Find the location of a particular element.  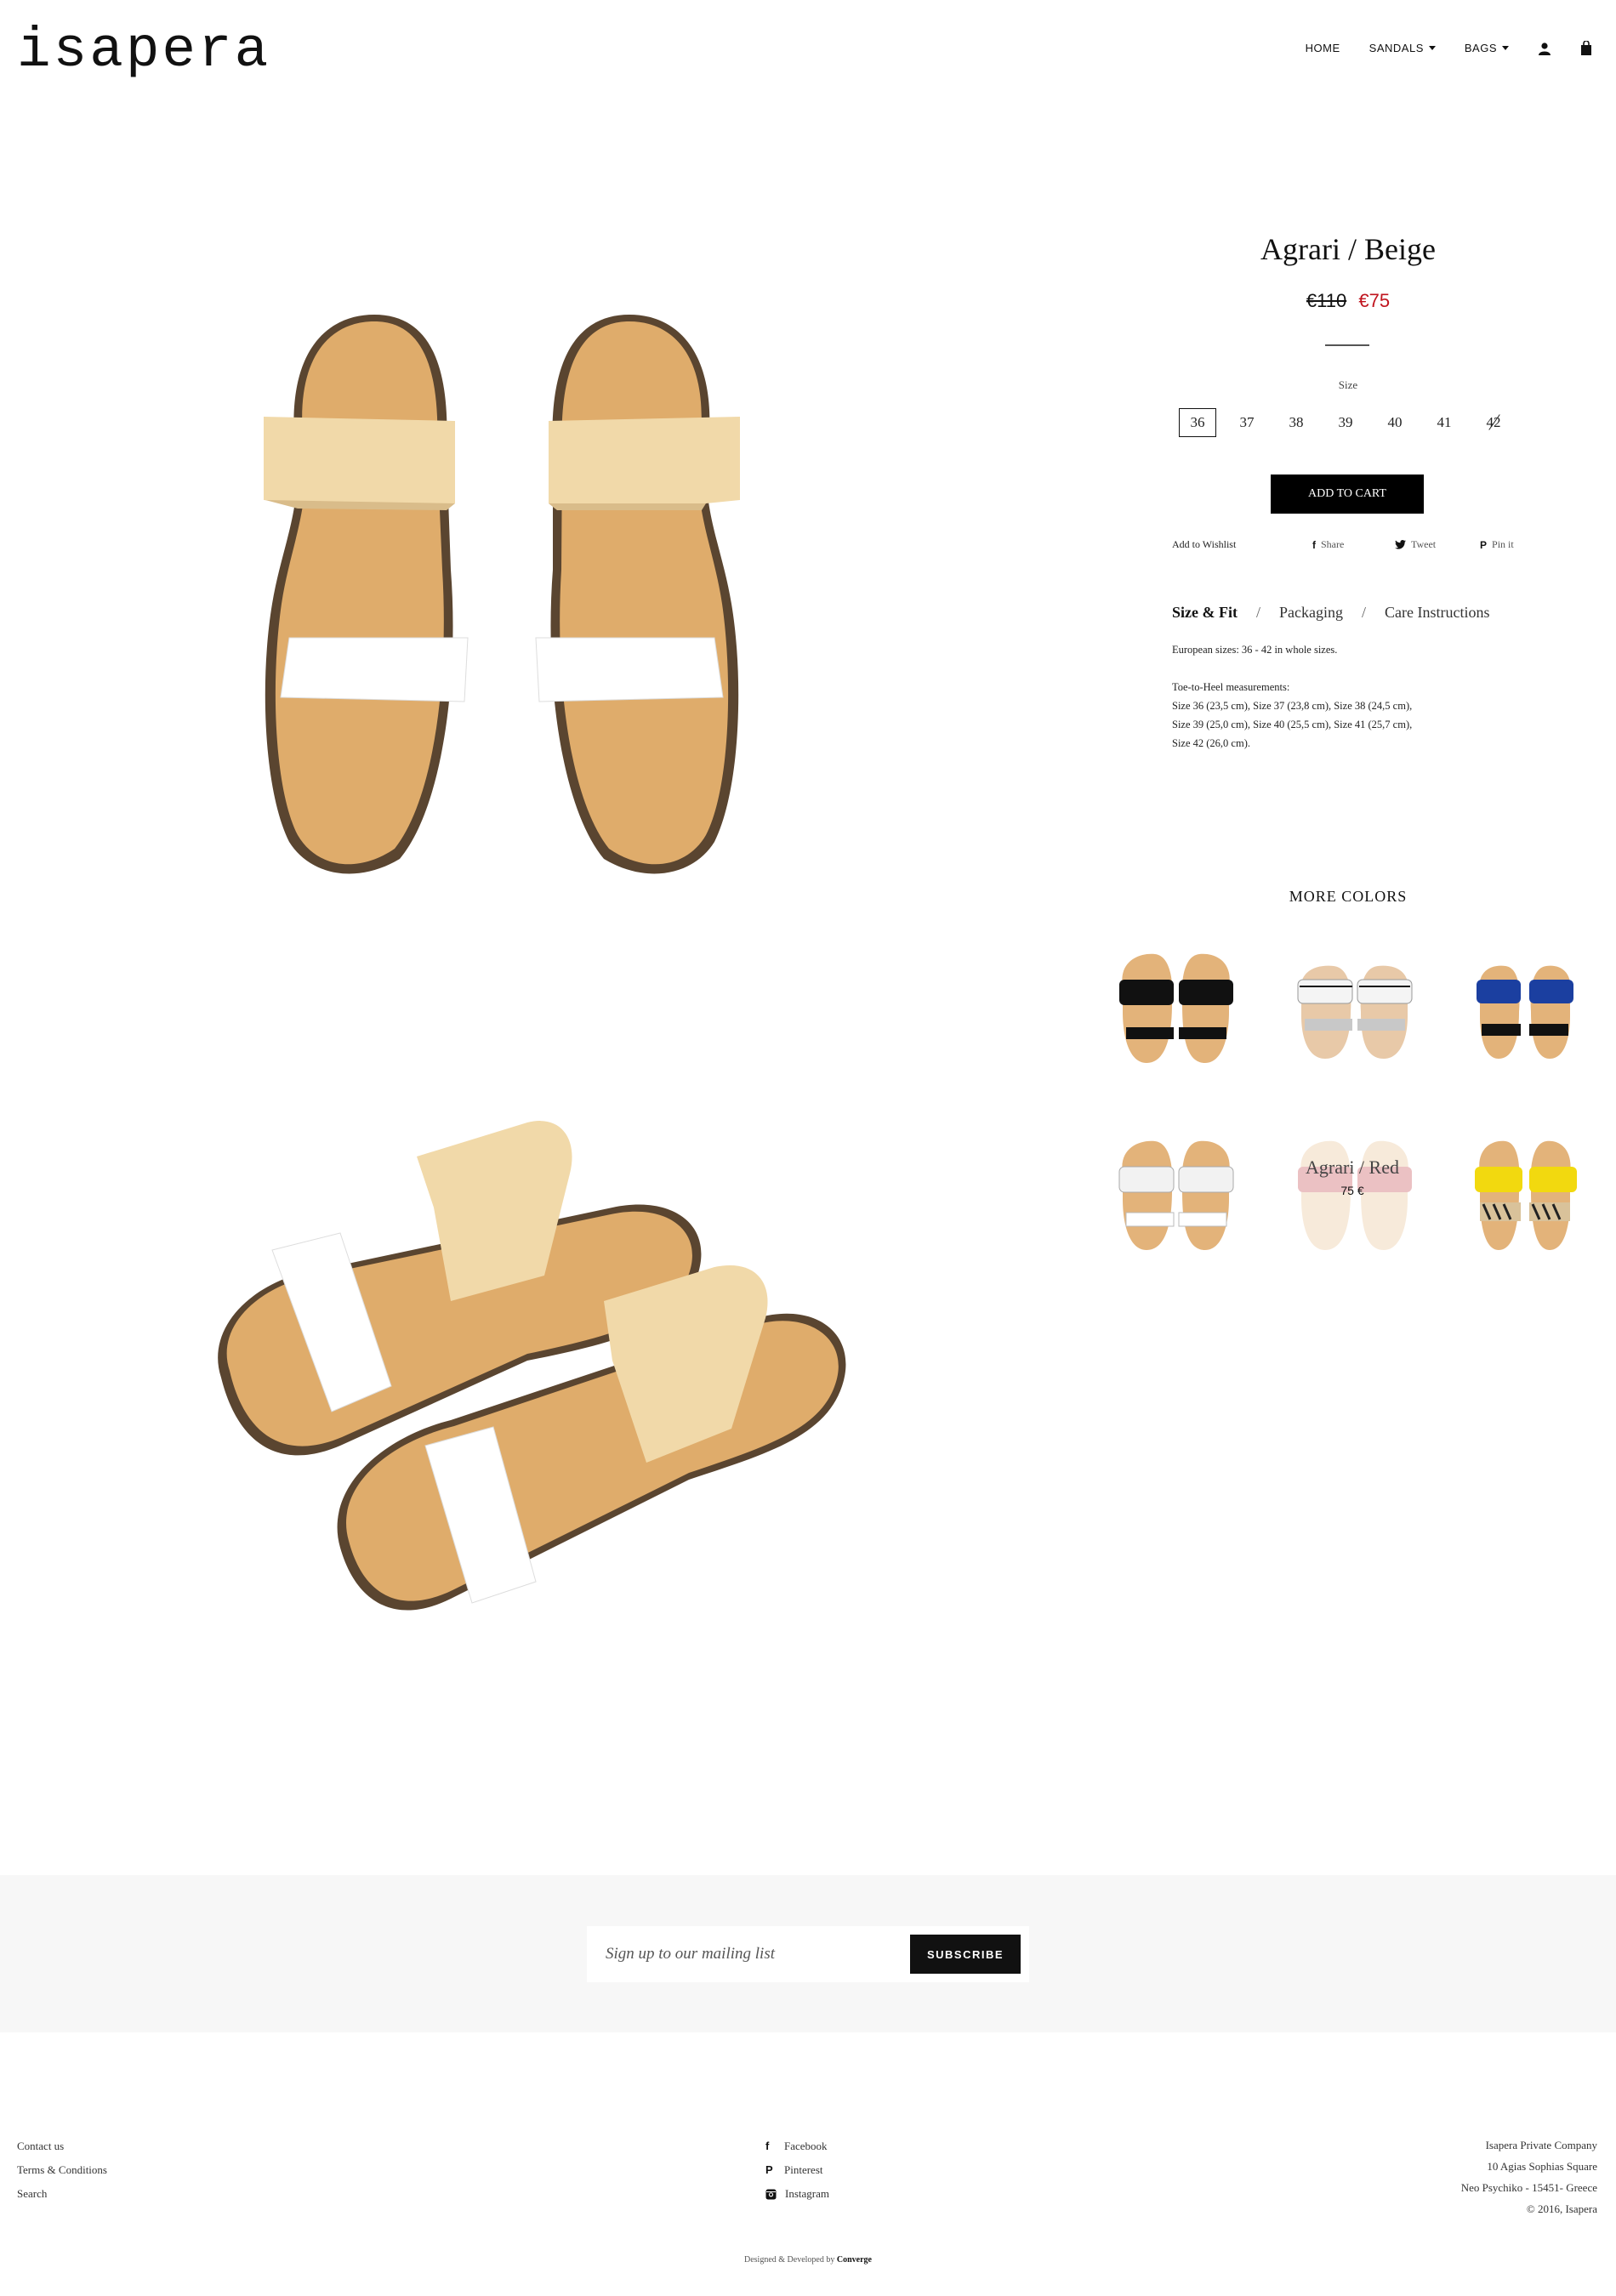

sandal-left-shape is located at coordinates (366, 594).